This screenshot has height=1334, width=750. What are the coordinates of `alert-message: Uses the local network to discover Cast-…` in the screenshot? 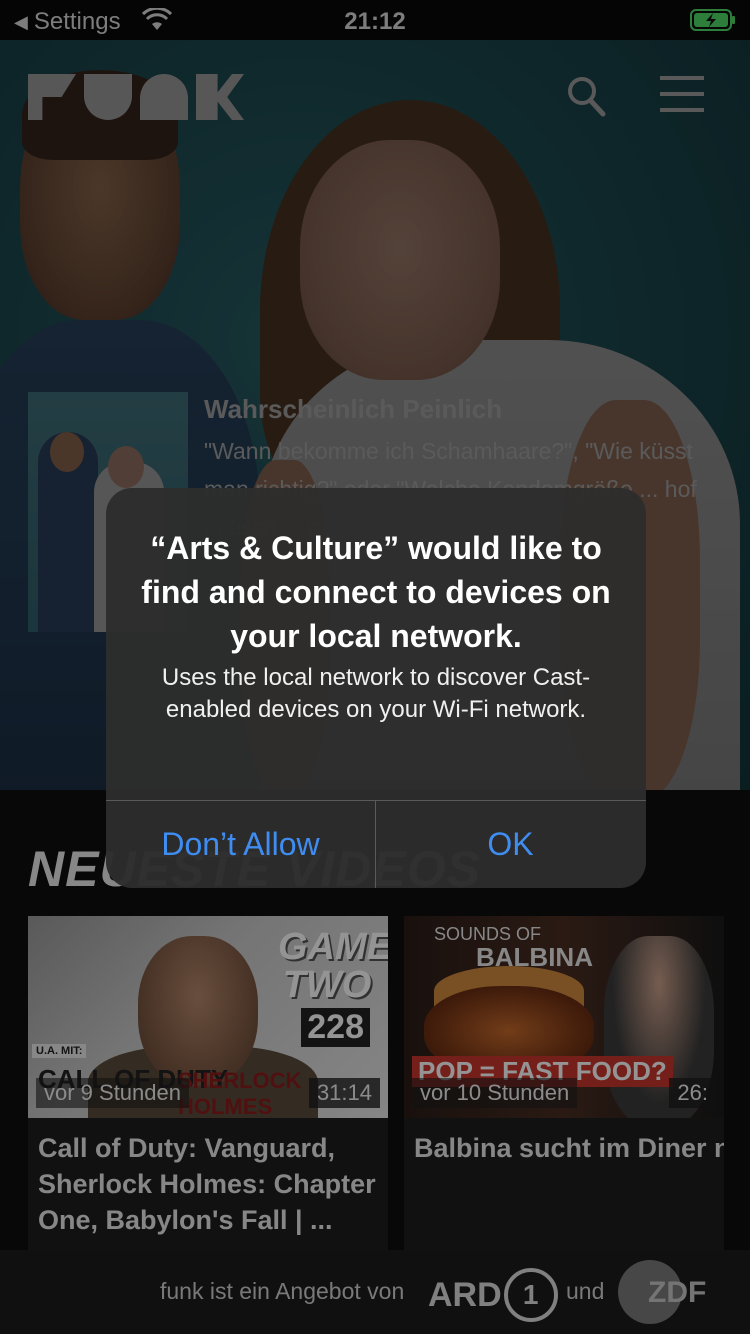 It's located at (376, 693).